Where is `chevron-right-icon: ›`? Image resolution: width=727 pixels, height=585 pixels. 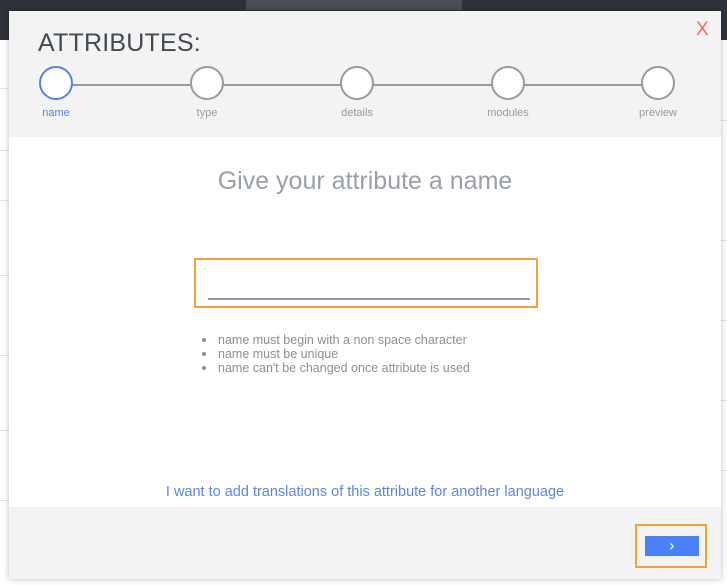 chevron-right-icon: › is located at coordinates (672, 545).